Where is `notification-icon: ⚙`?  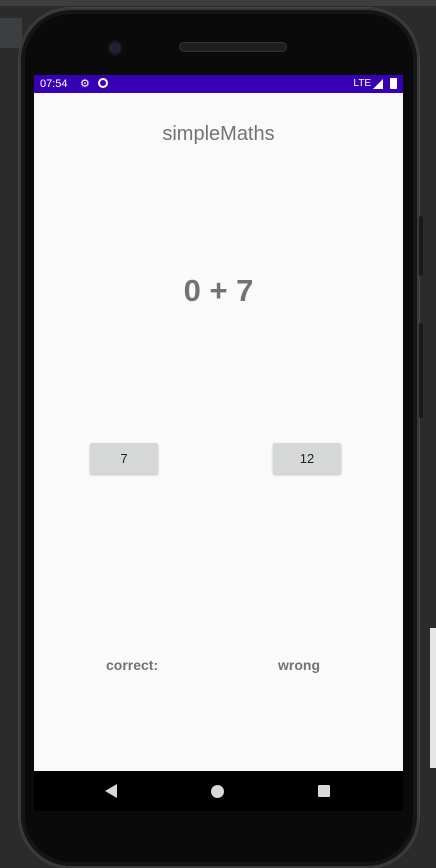 notification-icon: ⚙ is located at coordinates (85, 84).